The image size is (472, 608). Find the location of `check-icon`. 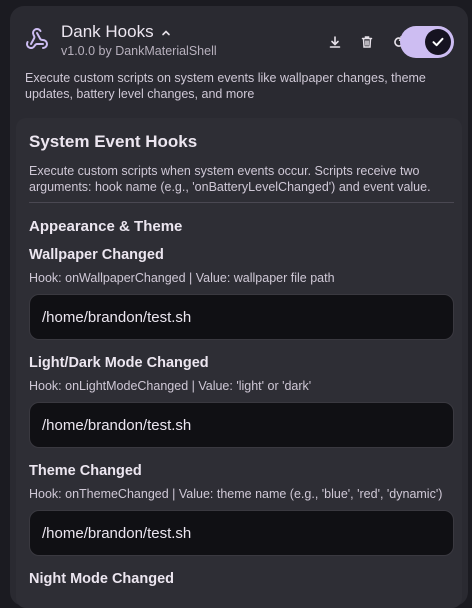

check-icon is located at coordinates (438, 42).